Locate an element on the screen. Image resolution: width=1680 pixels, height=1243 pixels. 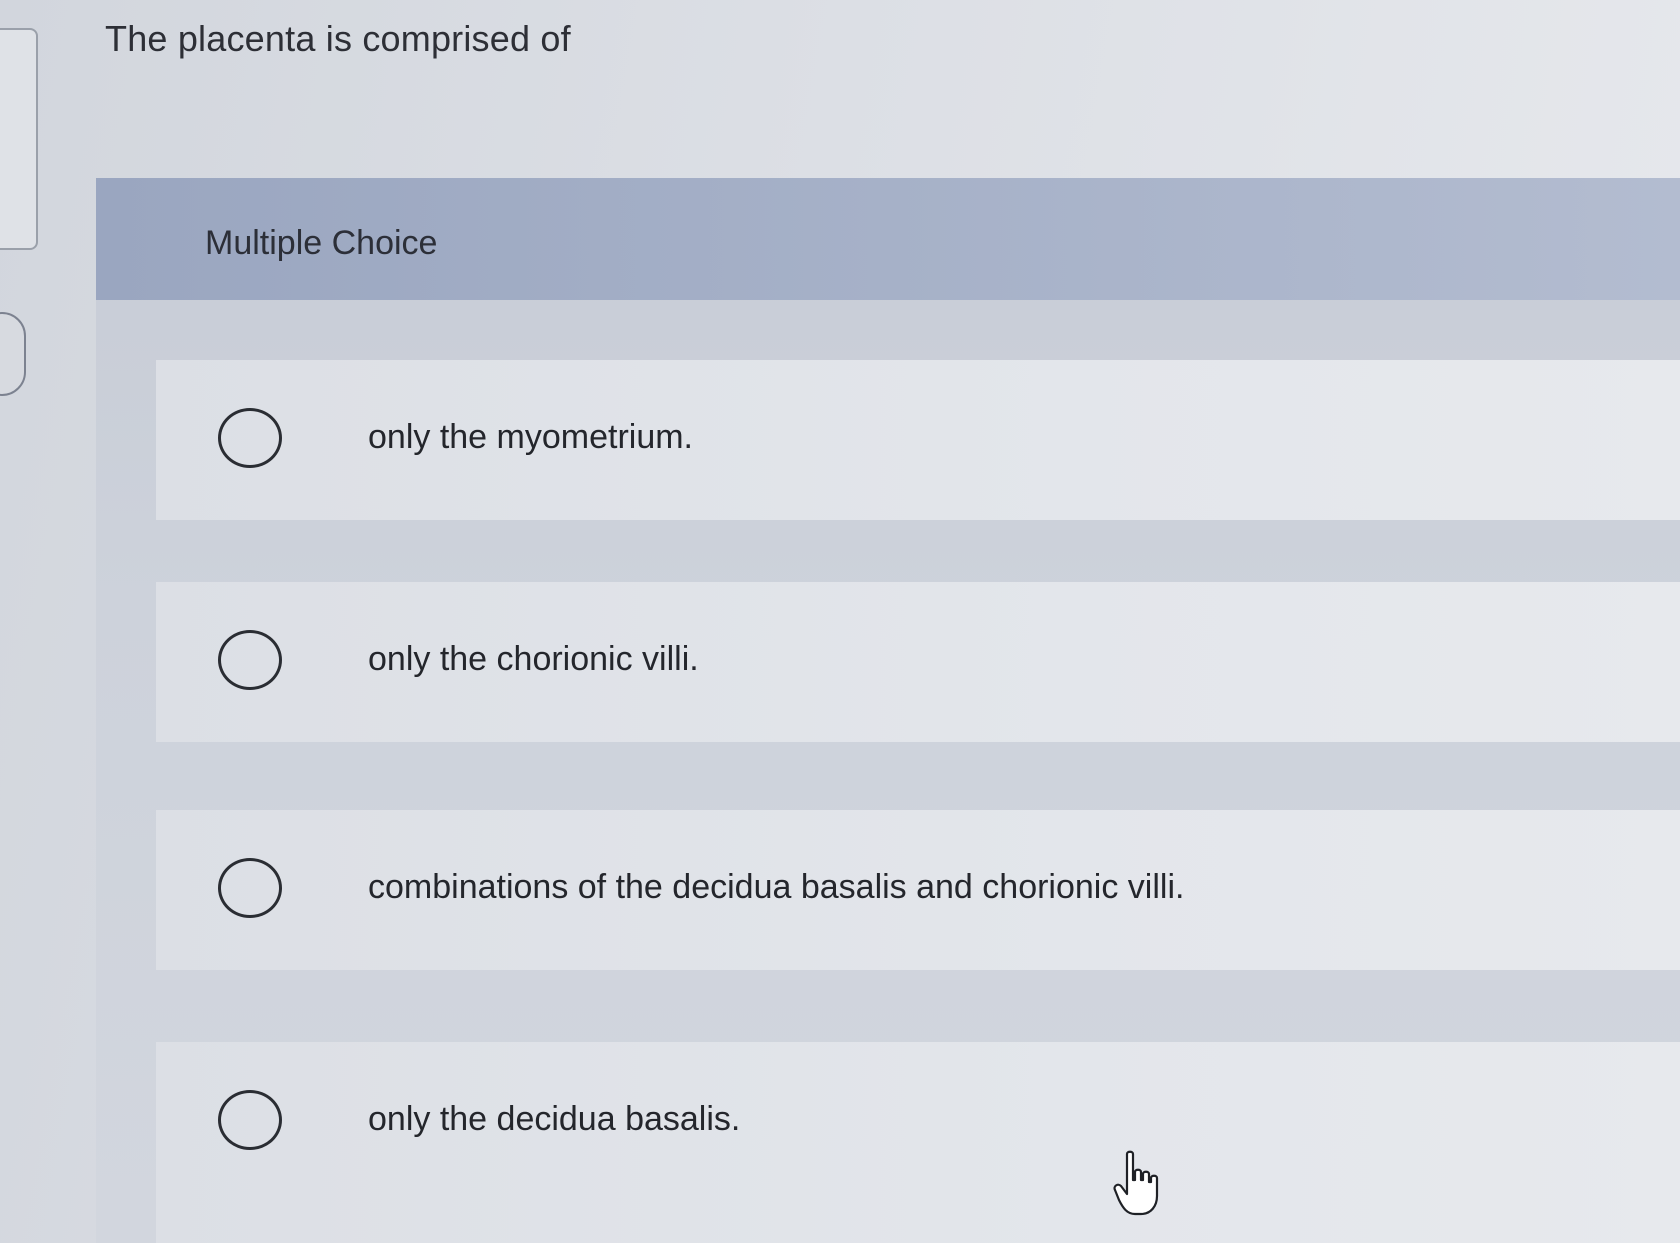
answer-option-label: only the decidua basalis. is located at coordinates (554, 1119).